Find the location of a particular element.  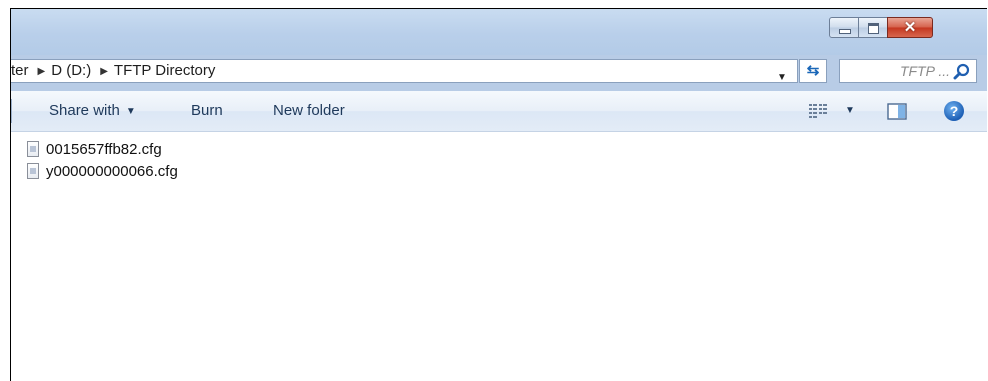

search-icon is located at coordinates (962, 72).